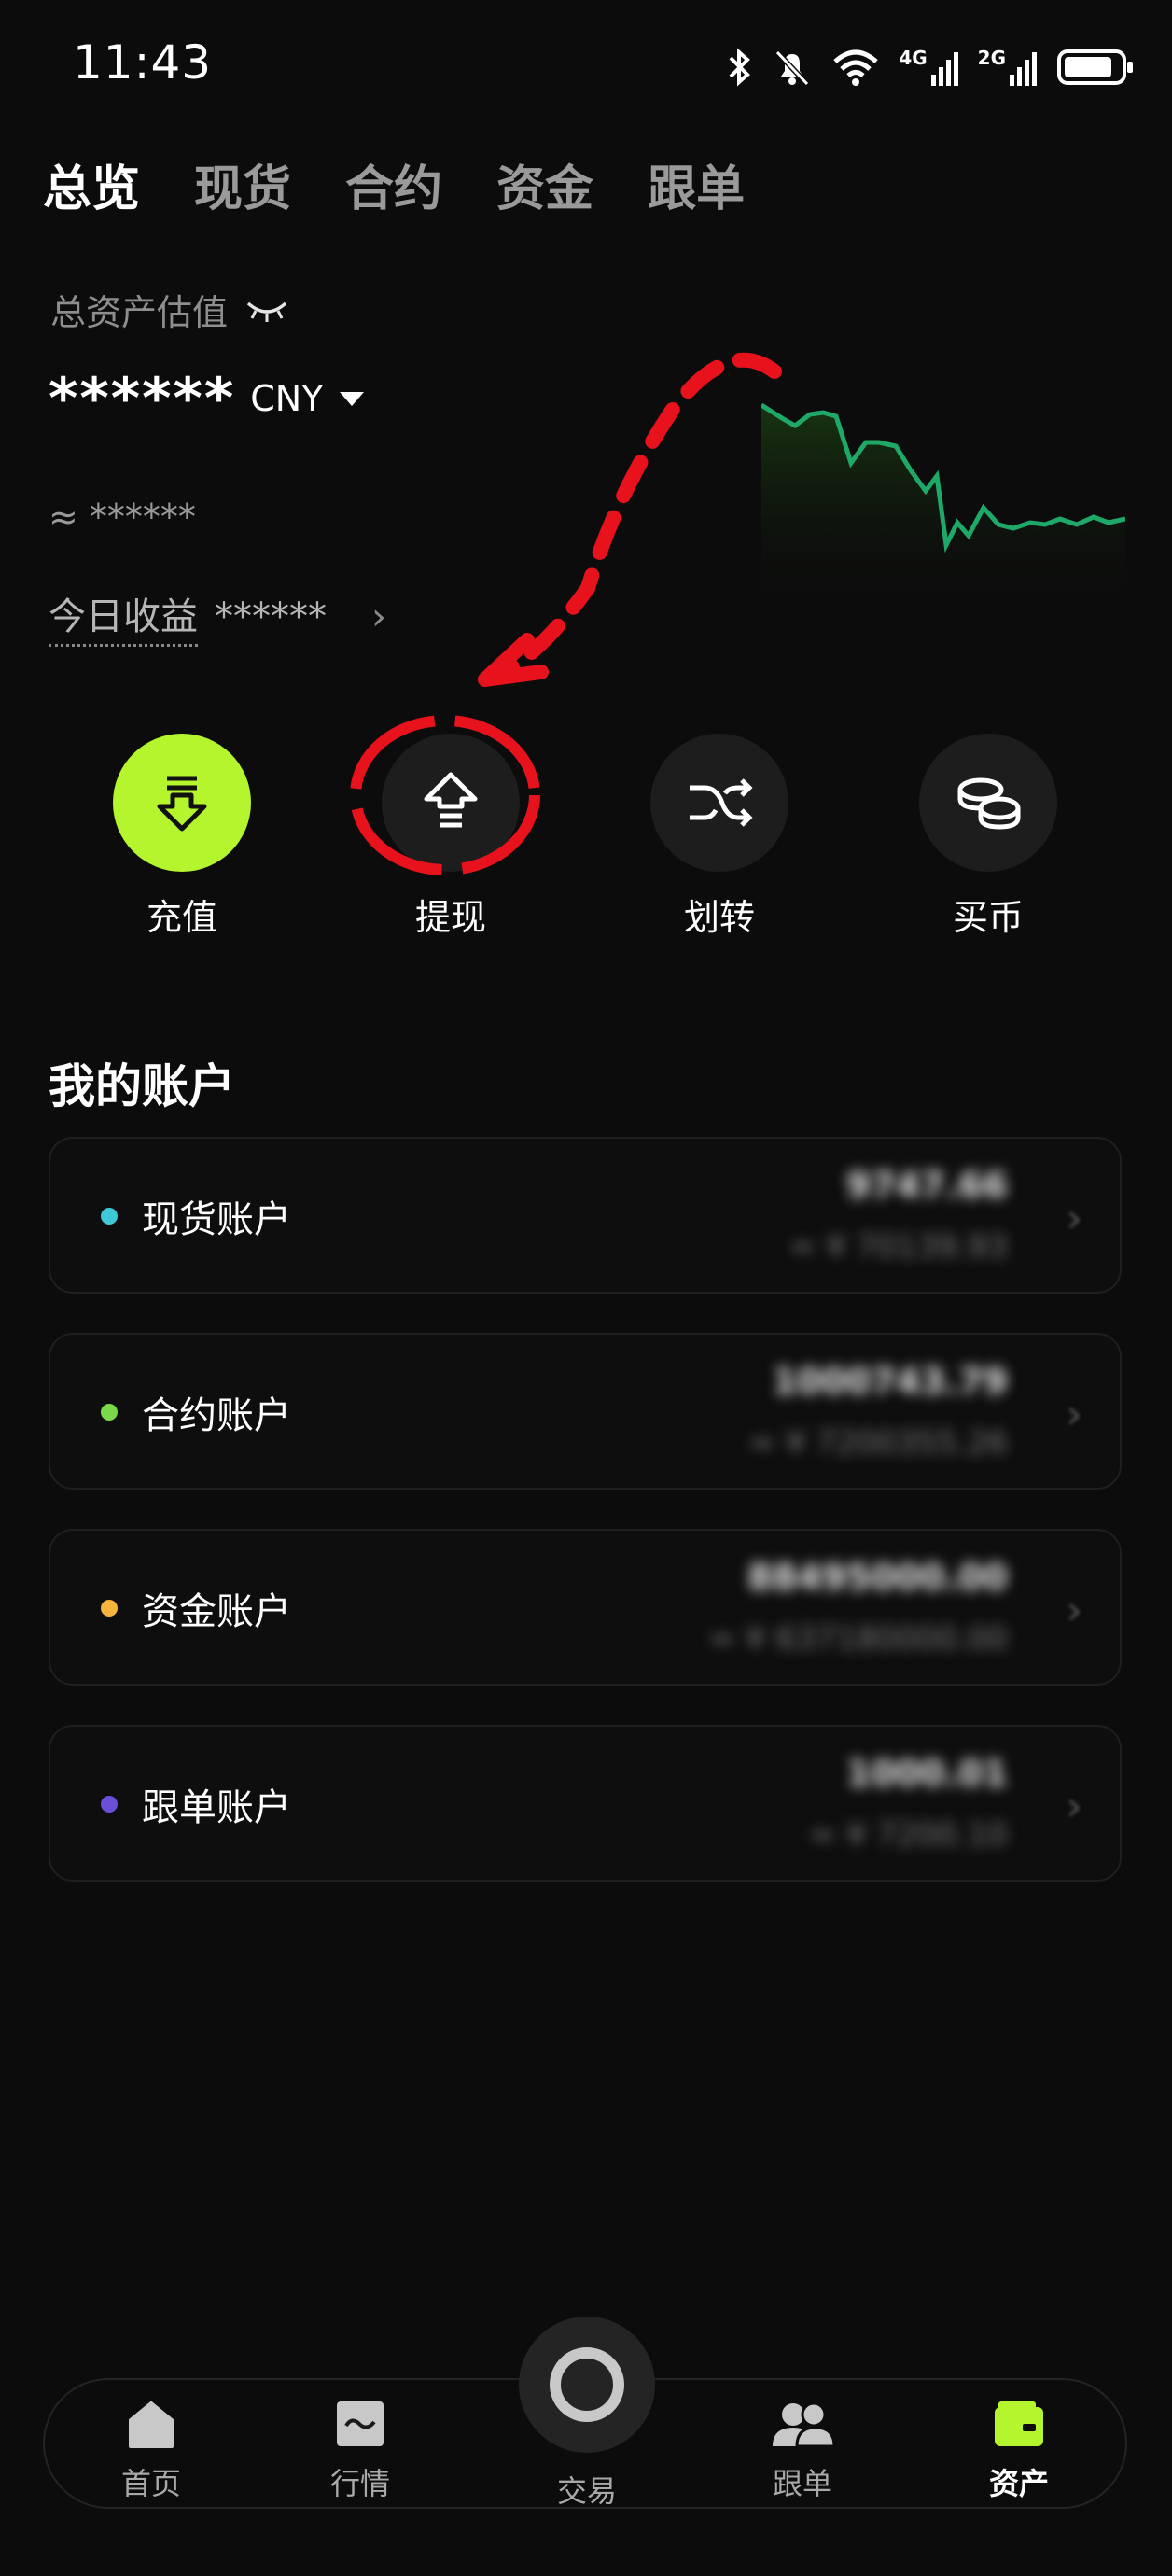  Describe the element at coordinates (696, 184) in the screenshot. I see `tab-copy-trade: 跟单` at that location.